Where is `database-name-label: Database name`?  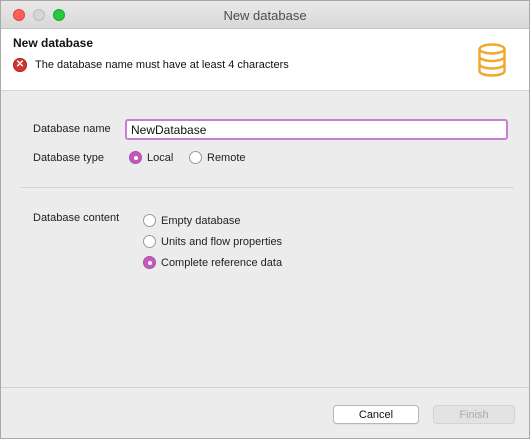 database-name-label: Database name is located at coordinates (72, 129).